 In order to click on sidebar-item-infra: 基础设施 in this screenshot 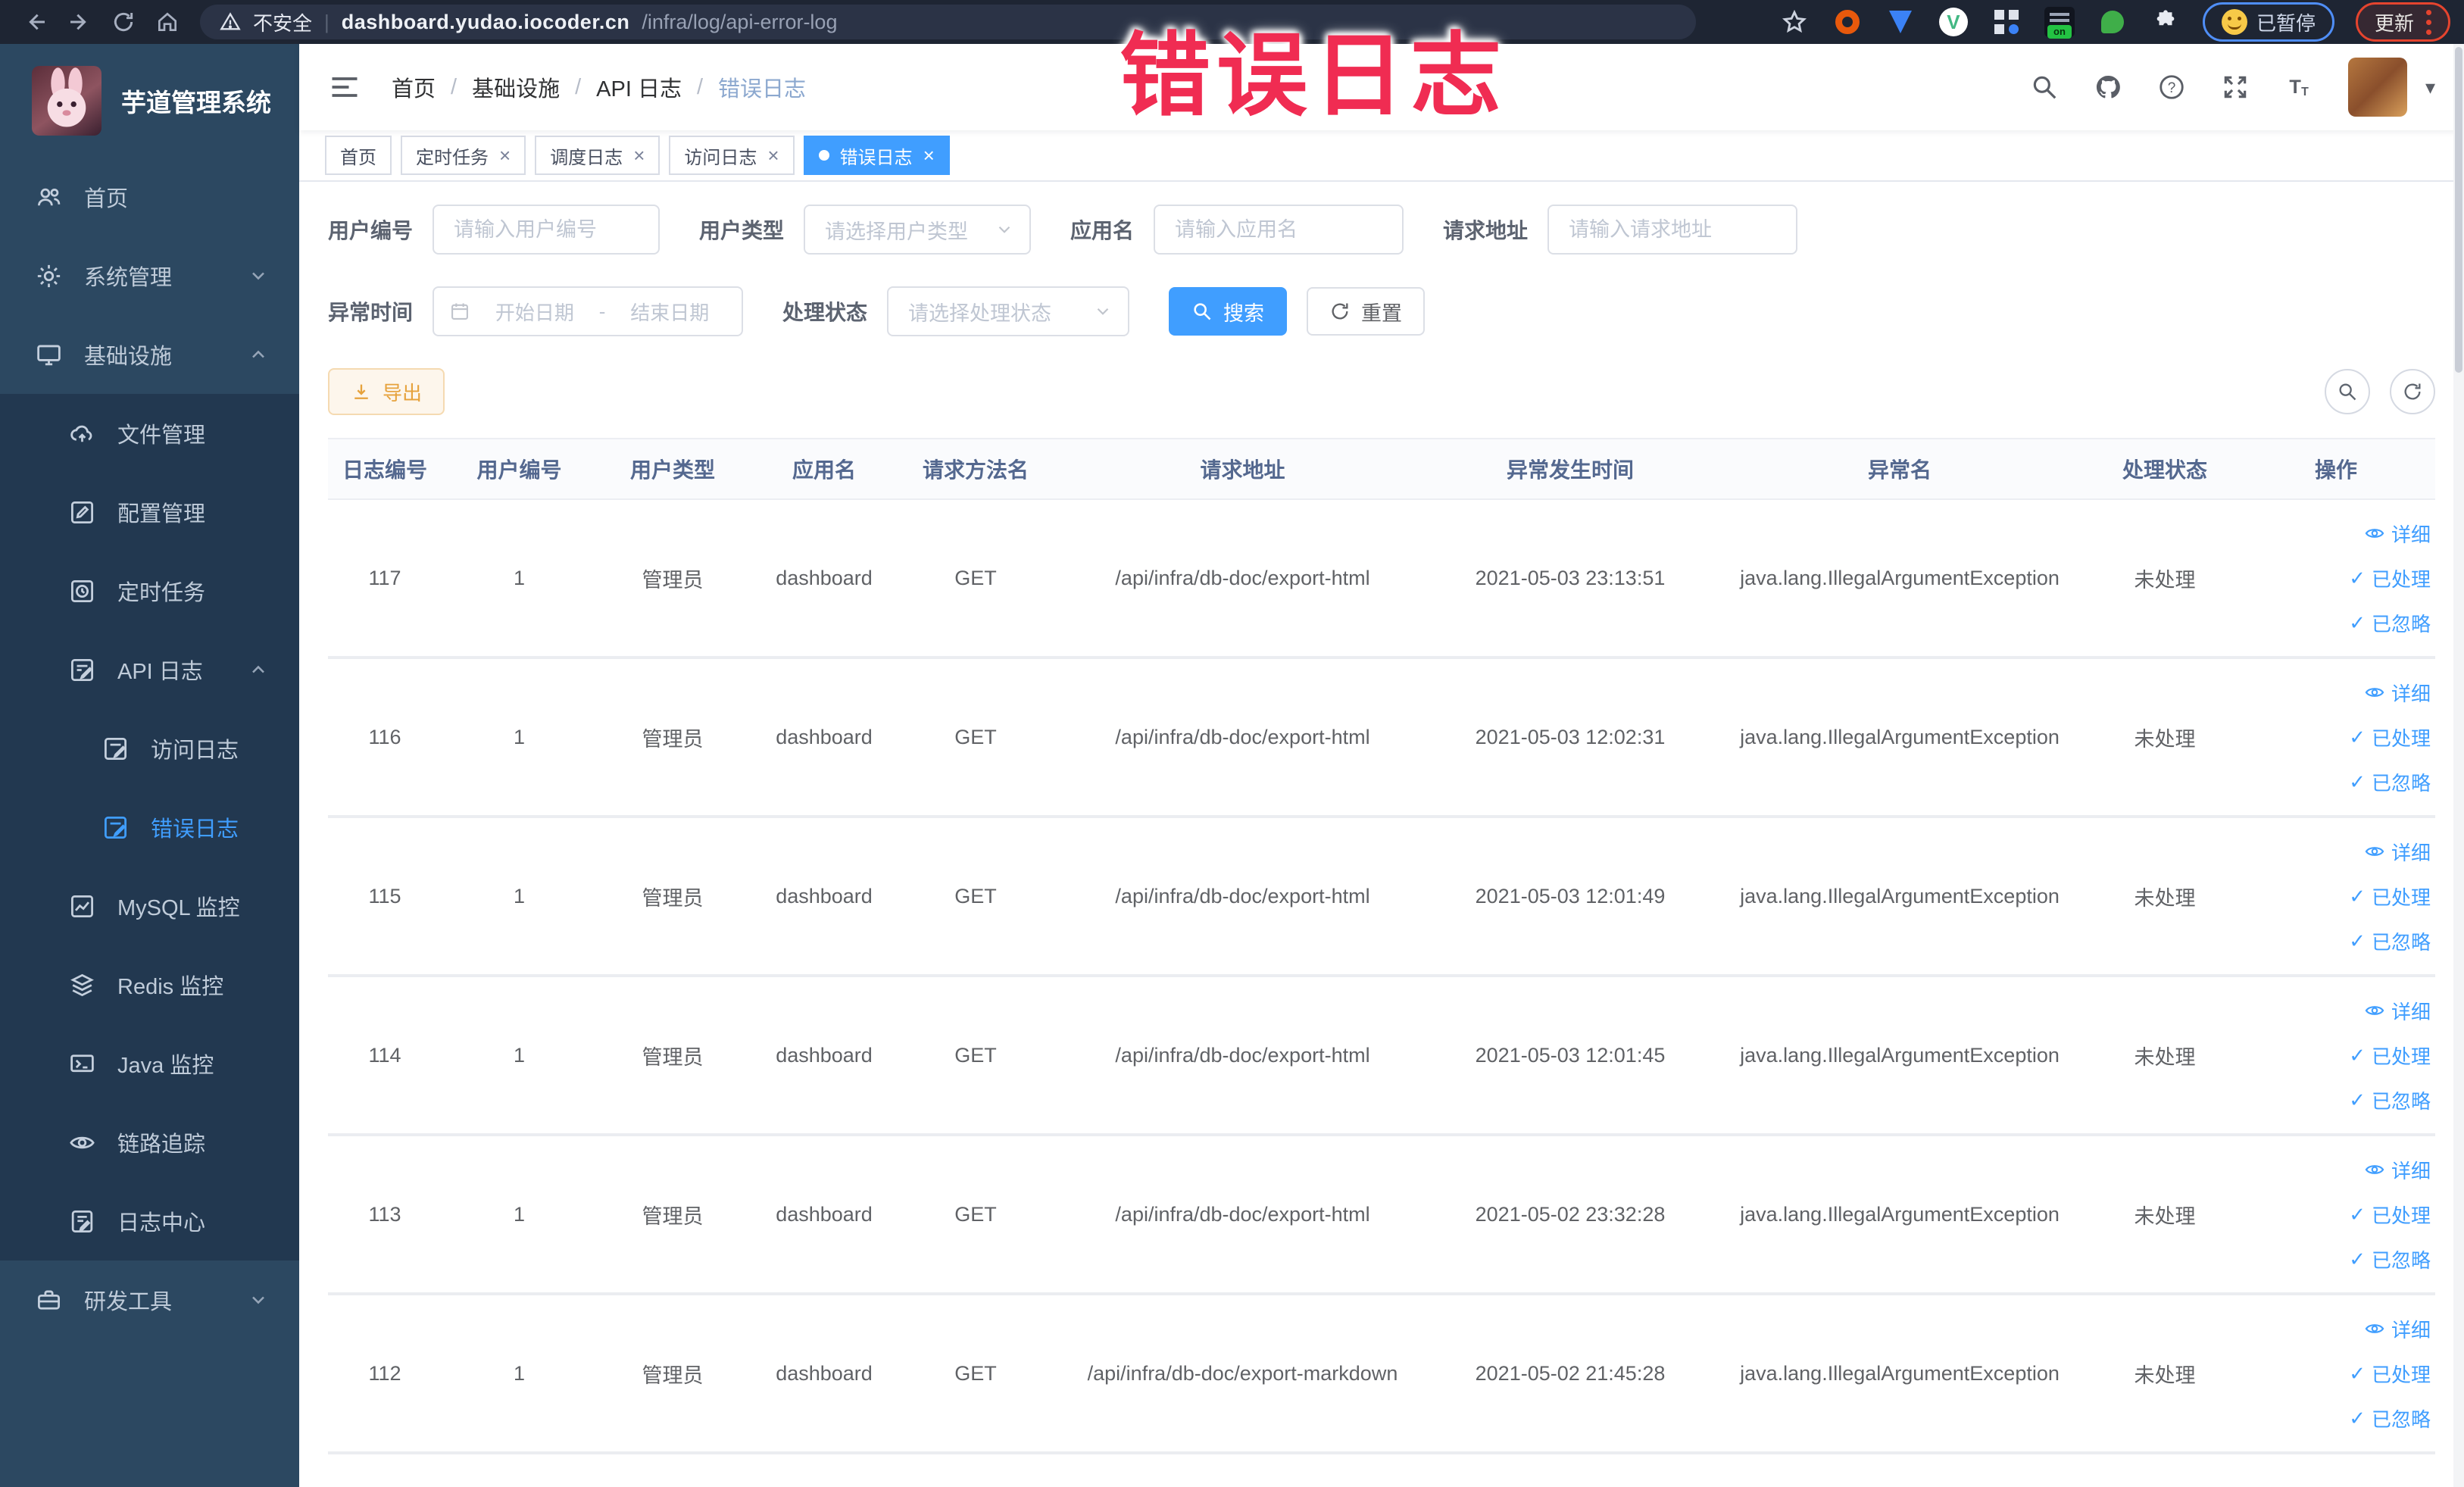, I will do `click(149, 354)`.